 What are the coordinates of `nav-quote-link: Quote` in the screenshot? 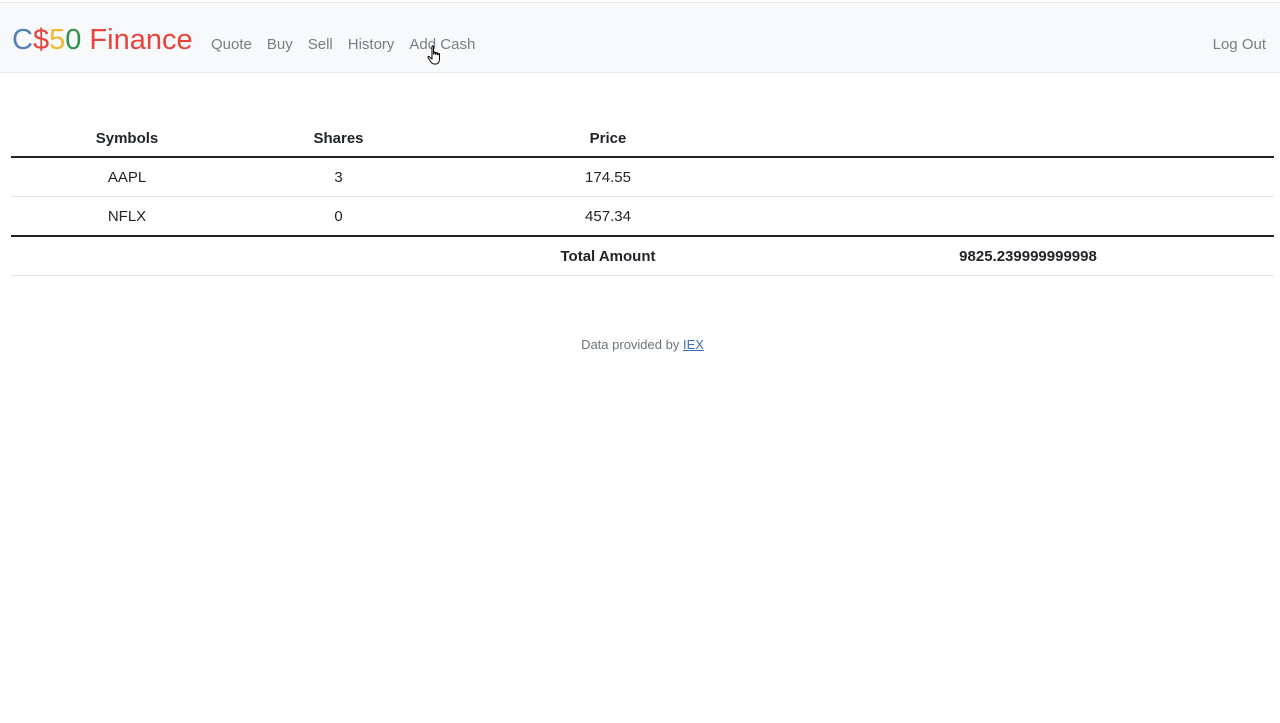 It's located at (231, 45).